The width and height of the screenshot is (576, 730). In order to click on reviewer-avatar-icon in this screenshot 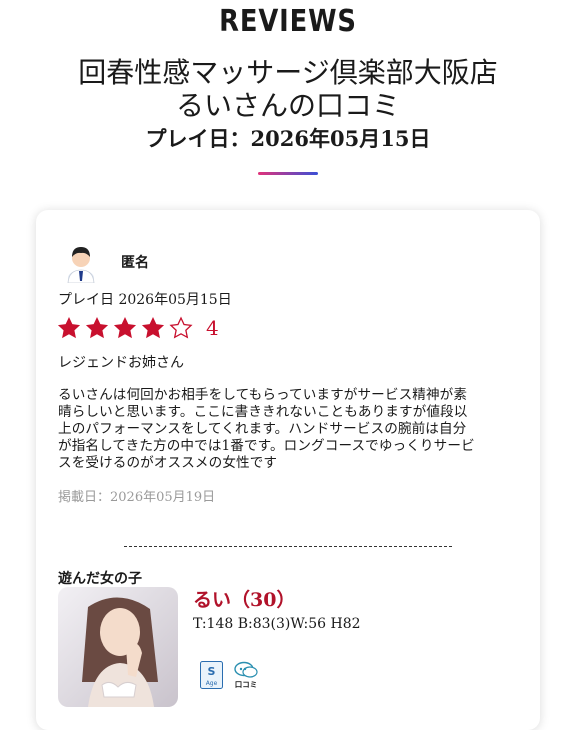, I will do `click(81, 265)`.